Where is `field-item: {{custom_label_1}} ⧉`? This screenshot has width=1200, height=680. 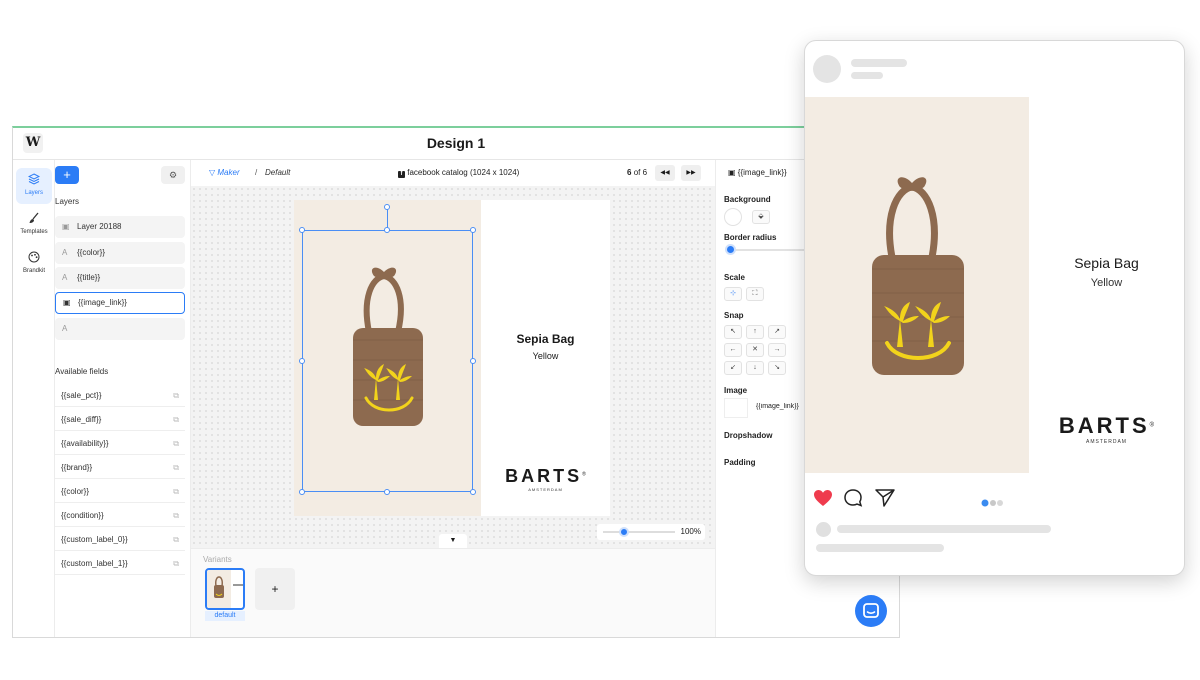 field-item: {{custom_label_1}} ⧉ is located at coordinates (120, 564).